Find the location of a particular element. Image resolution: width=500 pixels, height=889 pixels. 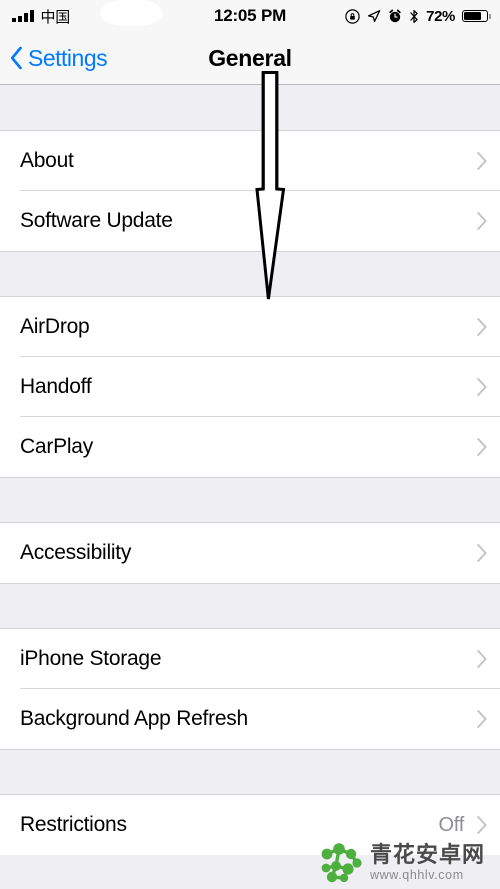

carrier-redaction-mask is located at coordinates (131, 13).